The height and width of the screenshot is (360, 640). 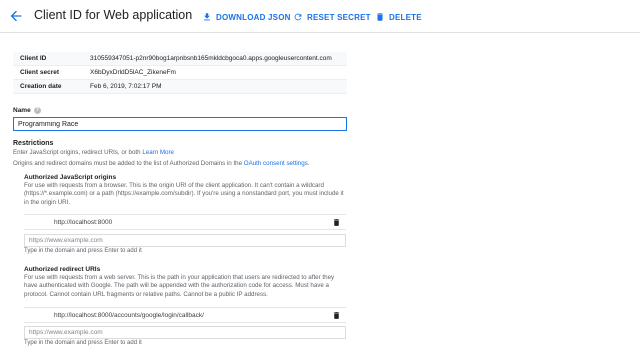 I want to click on js-origin-input, so click(x=185, y=240).